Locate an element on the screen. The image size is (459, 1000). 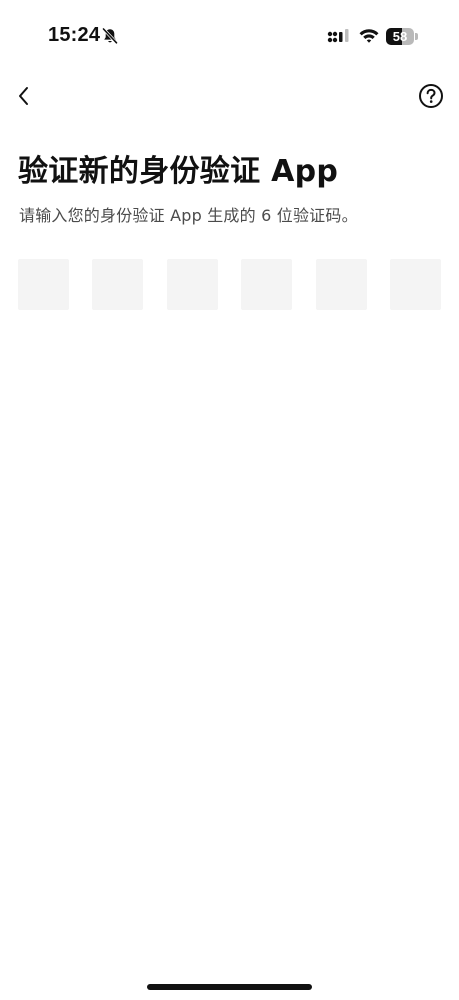
page-subtitle: 请输入您的身份验证 App 生成的 6 位验证码。 is located at coordinates (188, 215).